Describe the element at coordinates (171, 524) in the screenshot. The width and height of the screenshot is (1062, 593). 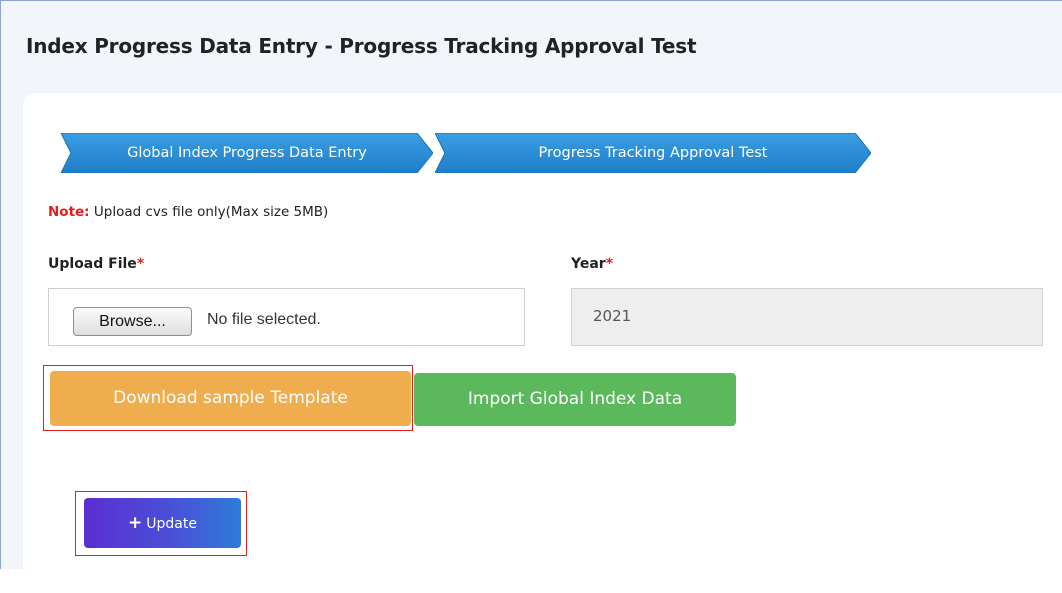
I see `update-label: Update` at that location.